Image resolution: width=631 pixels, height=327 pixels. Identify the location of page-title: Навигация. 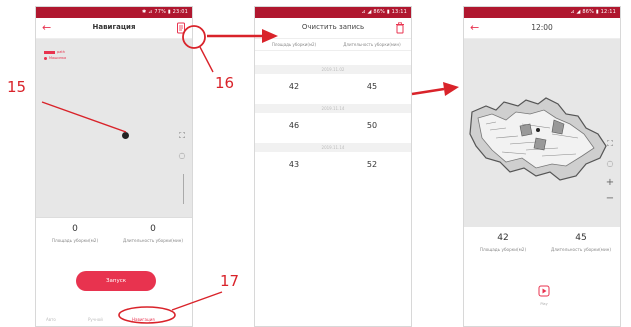
(114, 27).